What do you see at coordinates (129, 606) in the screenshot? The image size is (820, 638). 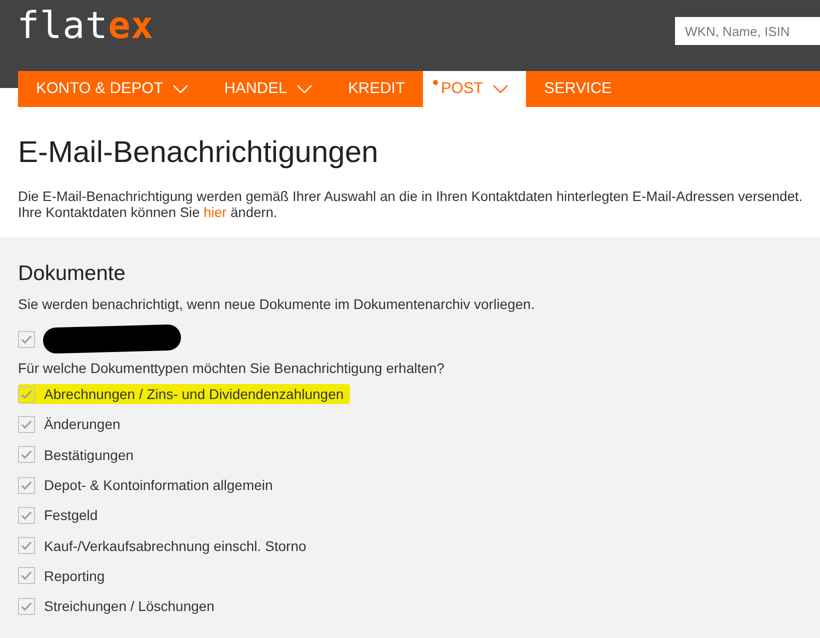 I see `checkbox-label: Streichungen / Löschungen` at bounding box center [129, 606].